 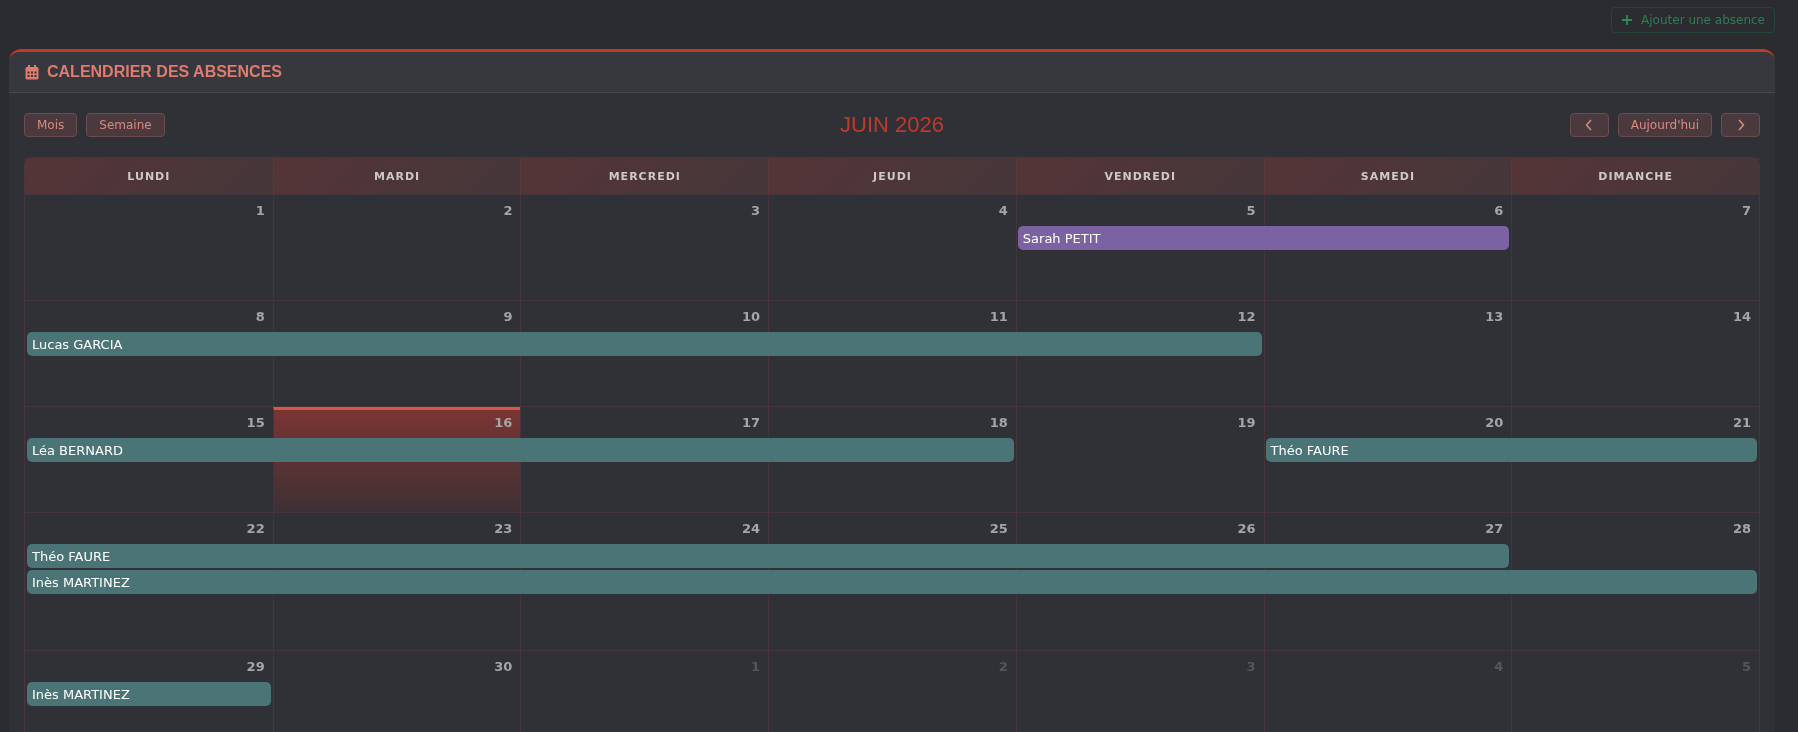 I want to click on plus-icon, so click(x=1627, y=20).